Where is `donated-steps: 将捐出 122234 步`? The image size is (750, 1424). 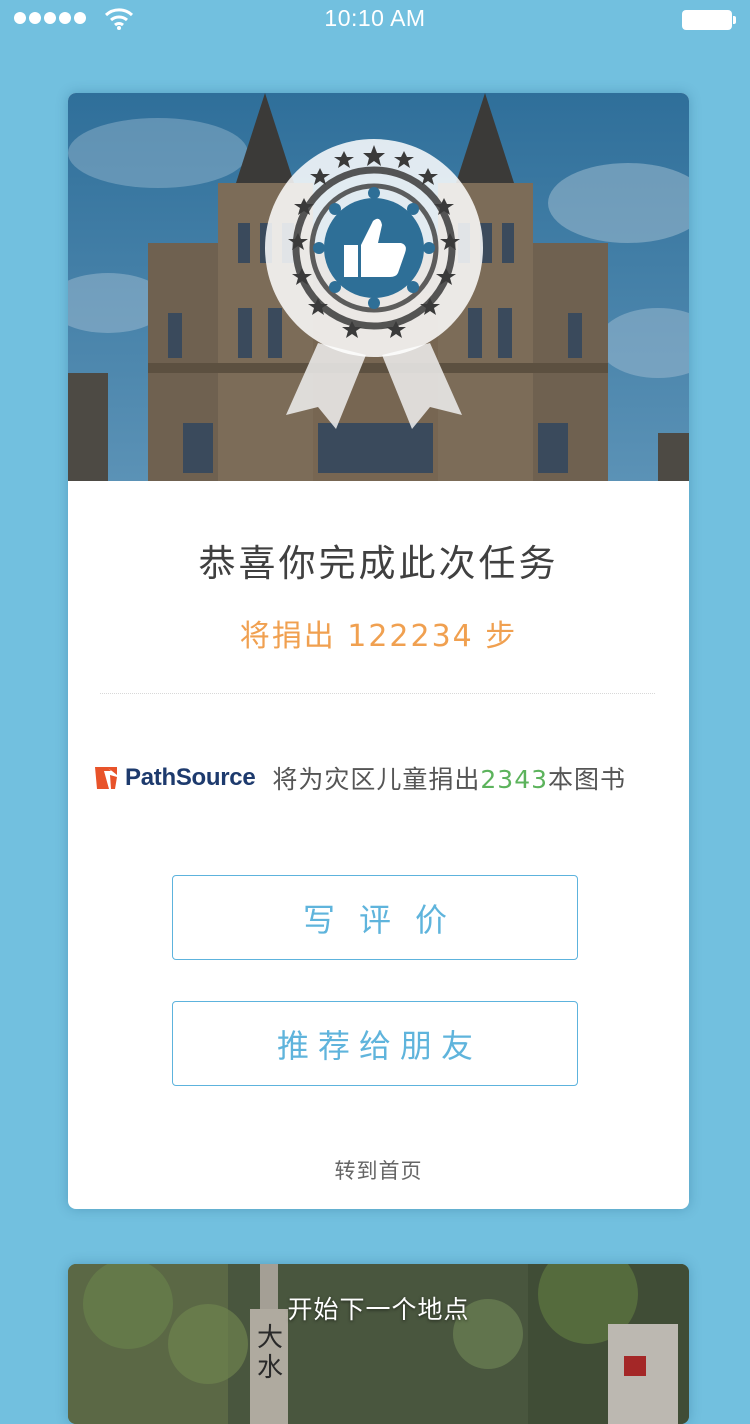
donated-steps: 将捐出 122234 步 is located at coordinates (378, 636).